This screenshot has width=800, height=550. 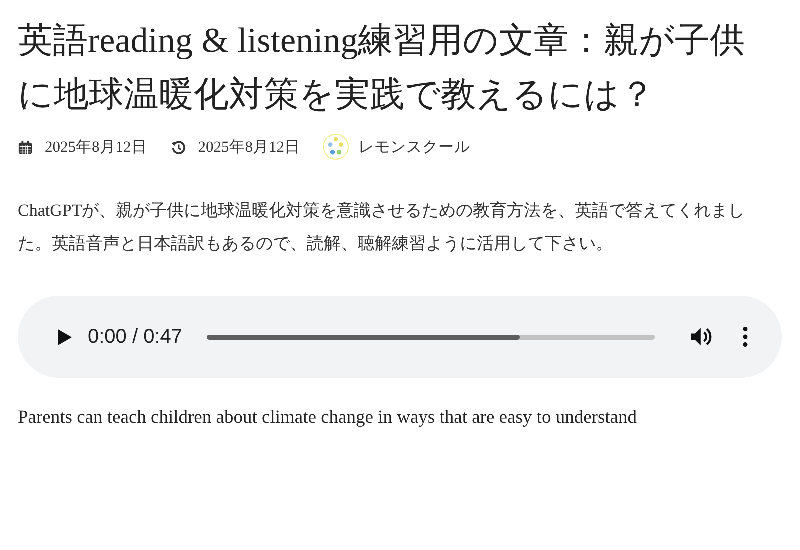 What do you see at coordinates (702, 337) in the screenshot?
I see `volume-icon` at bounding box center [702, 337].